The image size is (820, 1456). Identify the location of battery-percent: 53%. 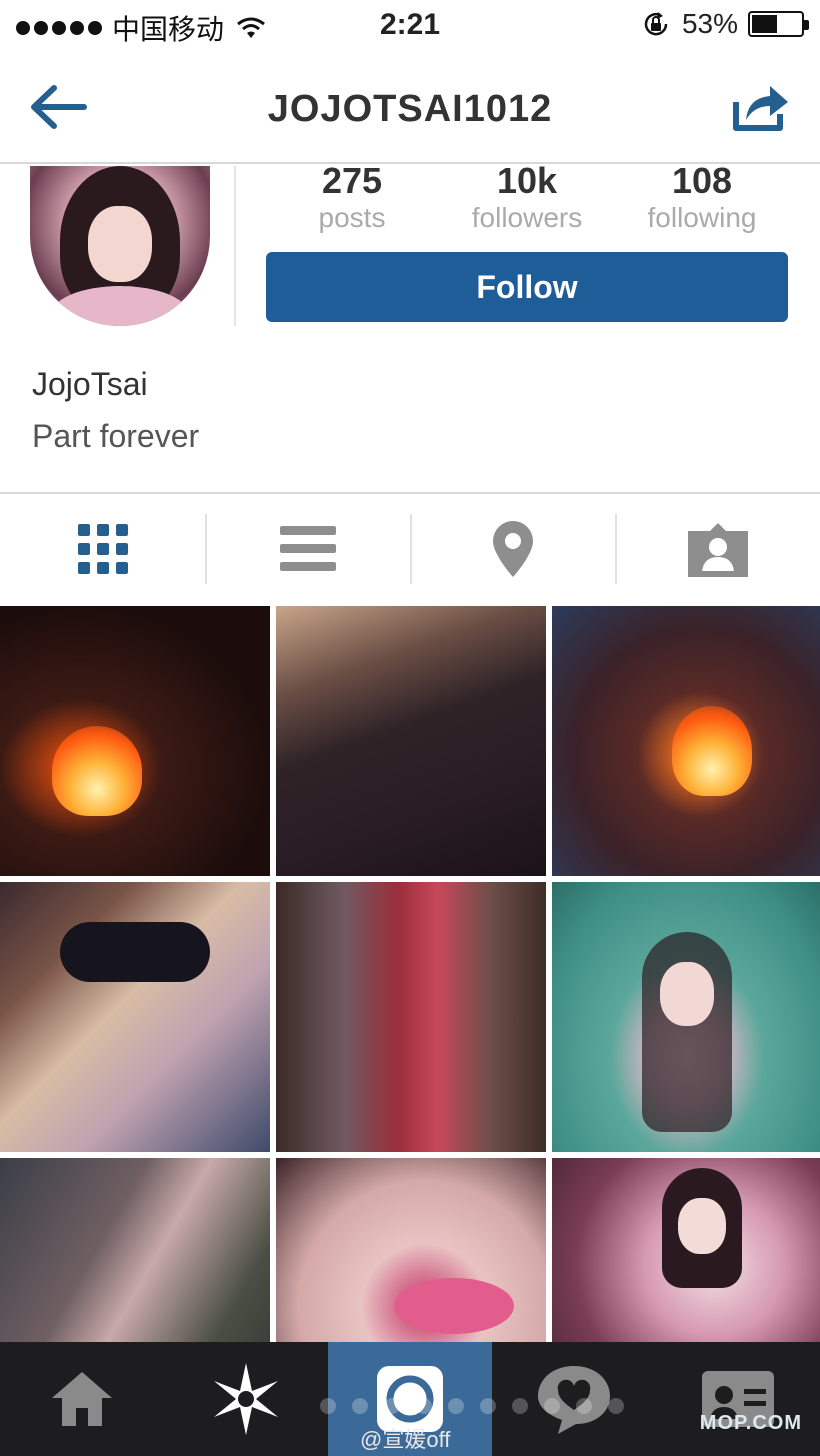
(709, 23).